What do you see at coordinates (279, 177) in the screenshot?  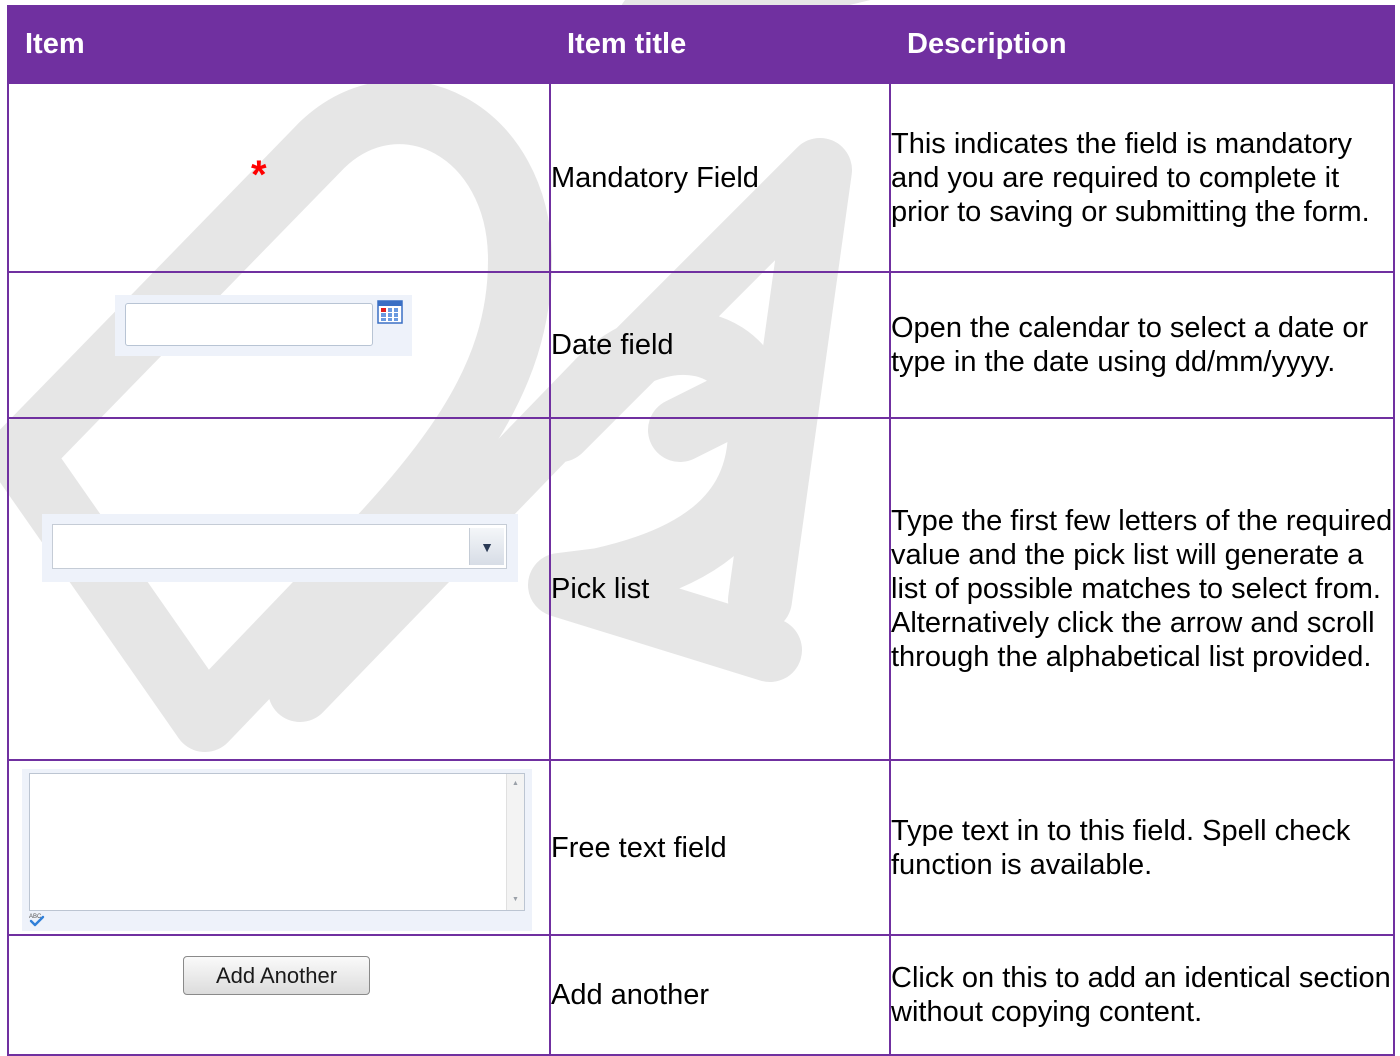 I see `item-cell-mandatory: *` at bounding box center [279, 177].